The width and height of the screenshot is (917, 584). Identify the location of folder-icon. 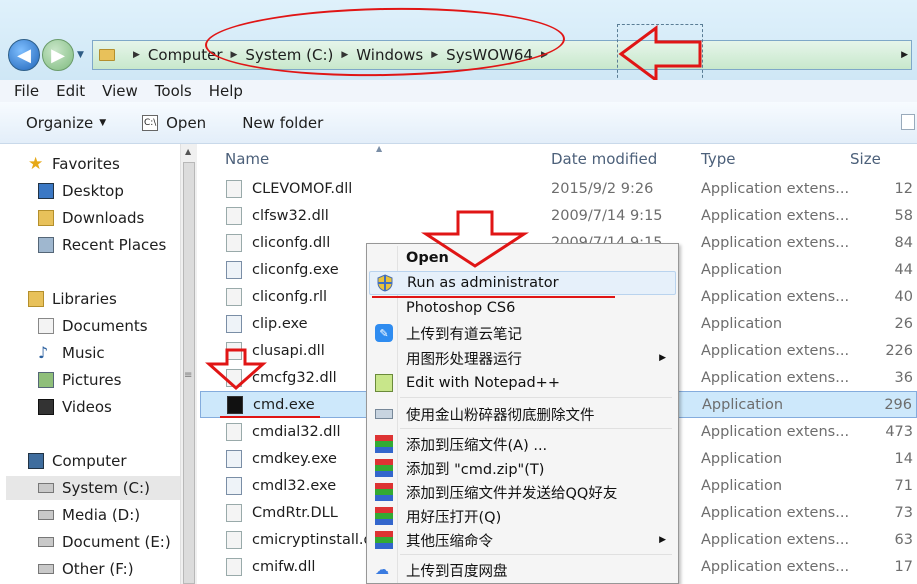
(107, 55).